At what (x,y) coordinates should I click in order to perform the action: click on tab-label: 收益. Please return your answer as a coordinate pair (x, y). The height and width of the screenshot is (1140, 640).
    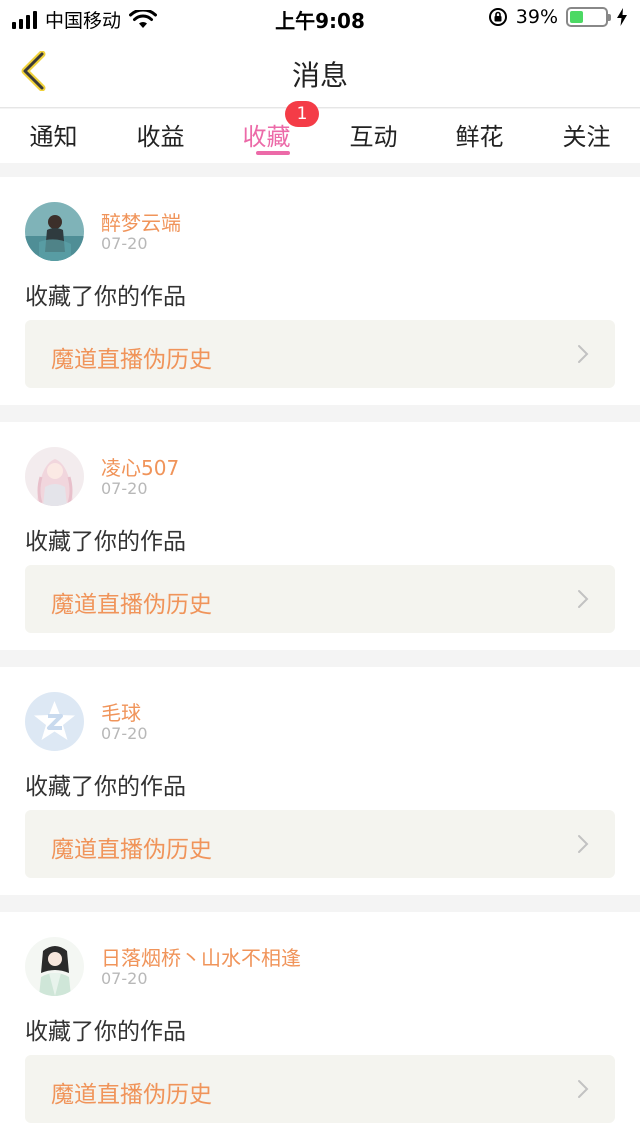
    Looking at the image, I should click on (160, 137).